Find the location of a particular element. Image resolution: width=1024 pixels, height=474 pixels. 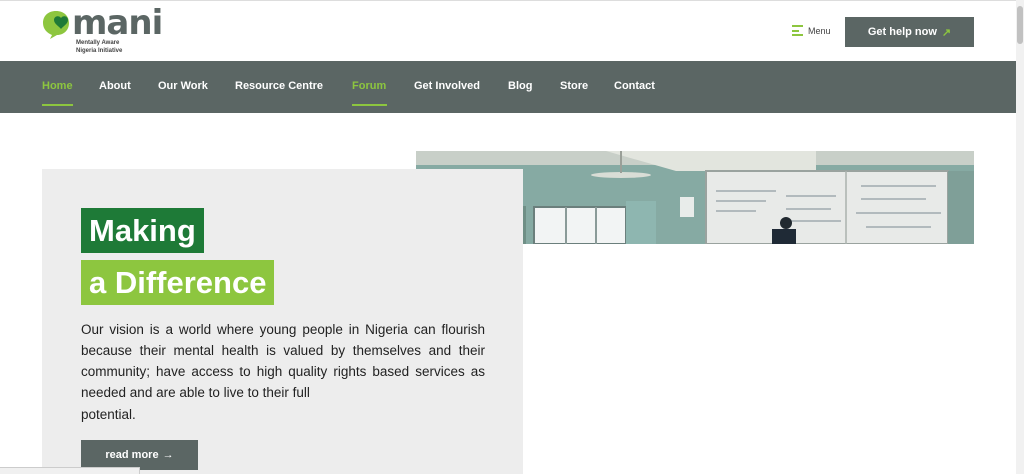

nav-item-our-work: Our Work is located at coordinates (183, 86).